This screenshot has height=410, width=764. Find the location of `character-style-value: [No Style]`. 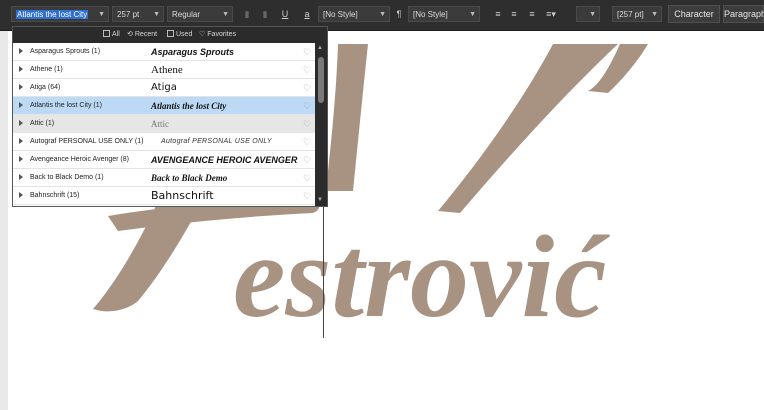

character-style-value: [No Style] is located at coordinates (340, 14).